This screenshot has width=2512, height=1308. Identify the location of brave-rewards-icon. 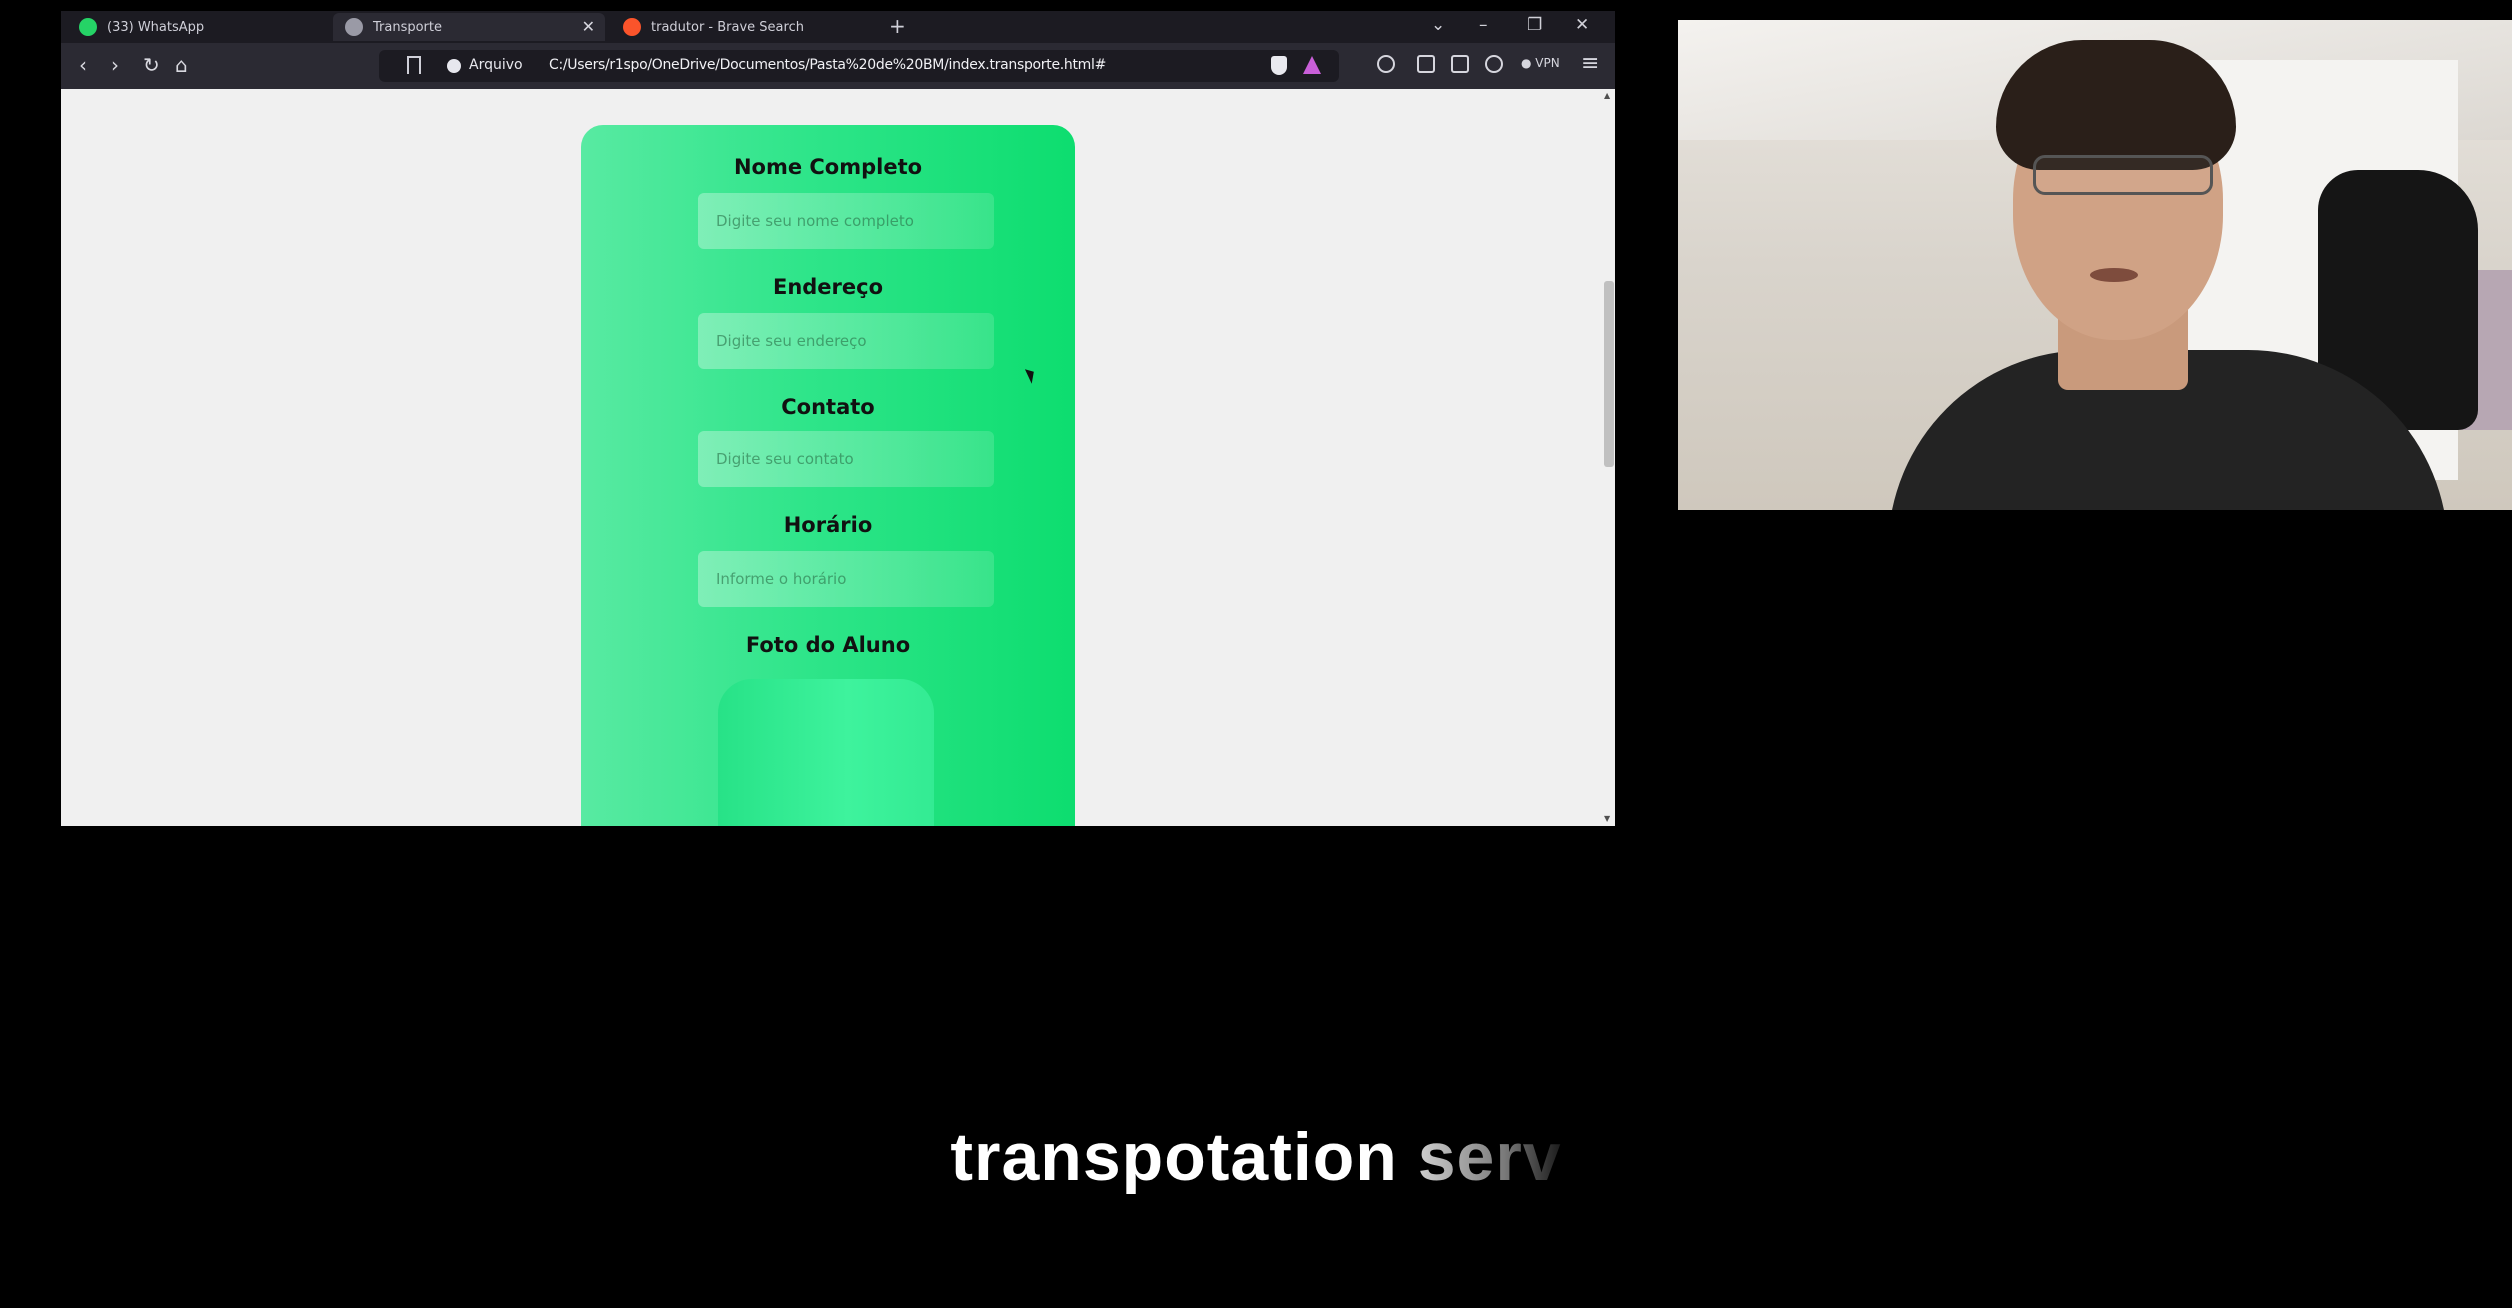
(1312, 65).